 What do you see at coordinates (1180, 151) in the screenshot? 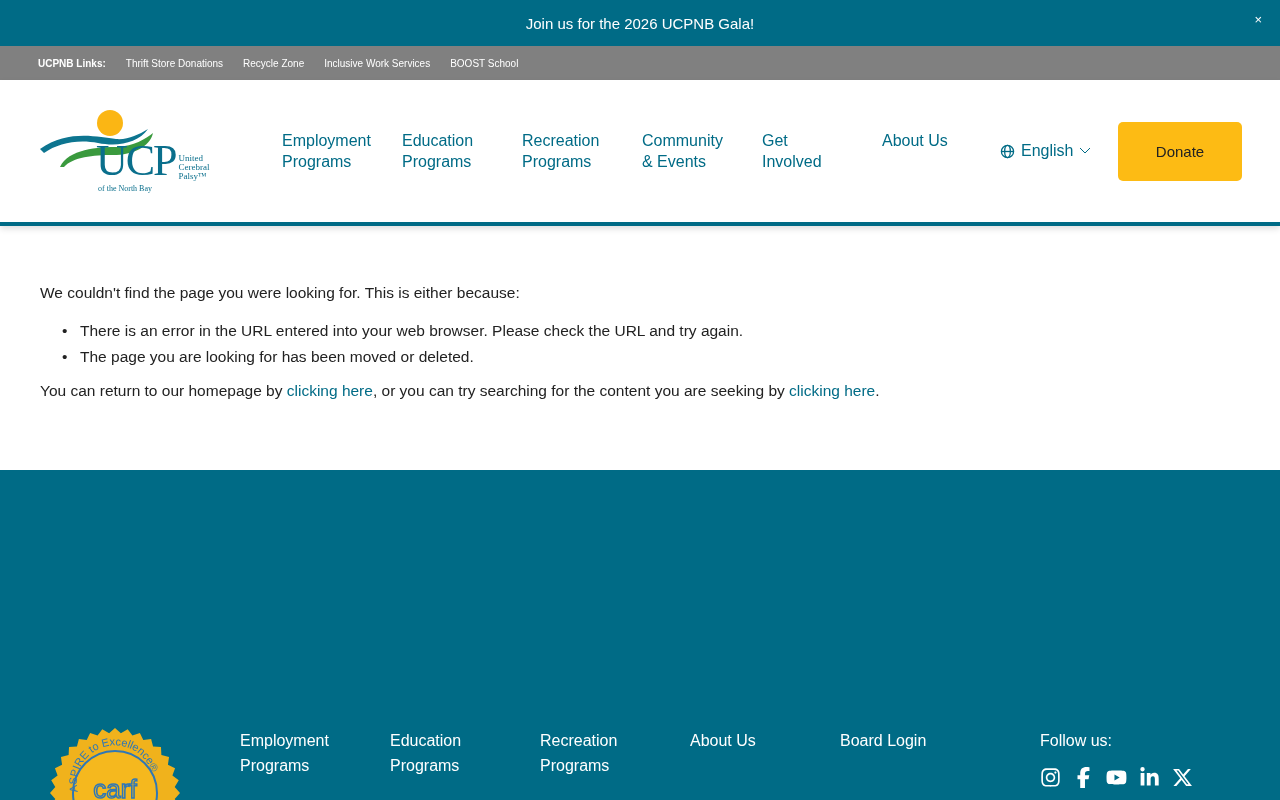
I see `donate-button: Donate` at bounding box center [1180, 151].